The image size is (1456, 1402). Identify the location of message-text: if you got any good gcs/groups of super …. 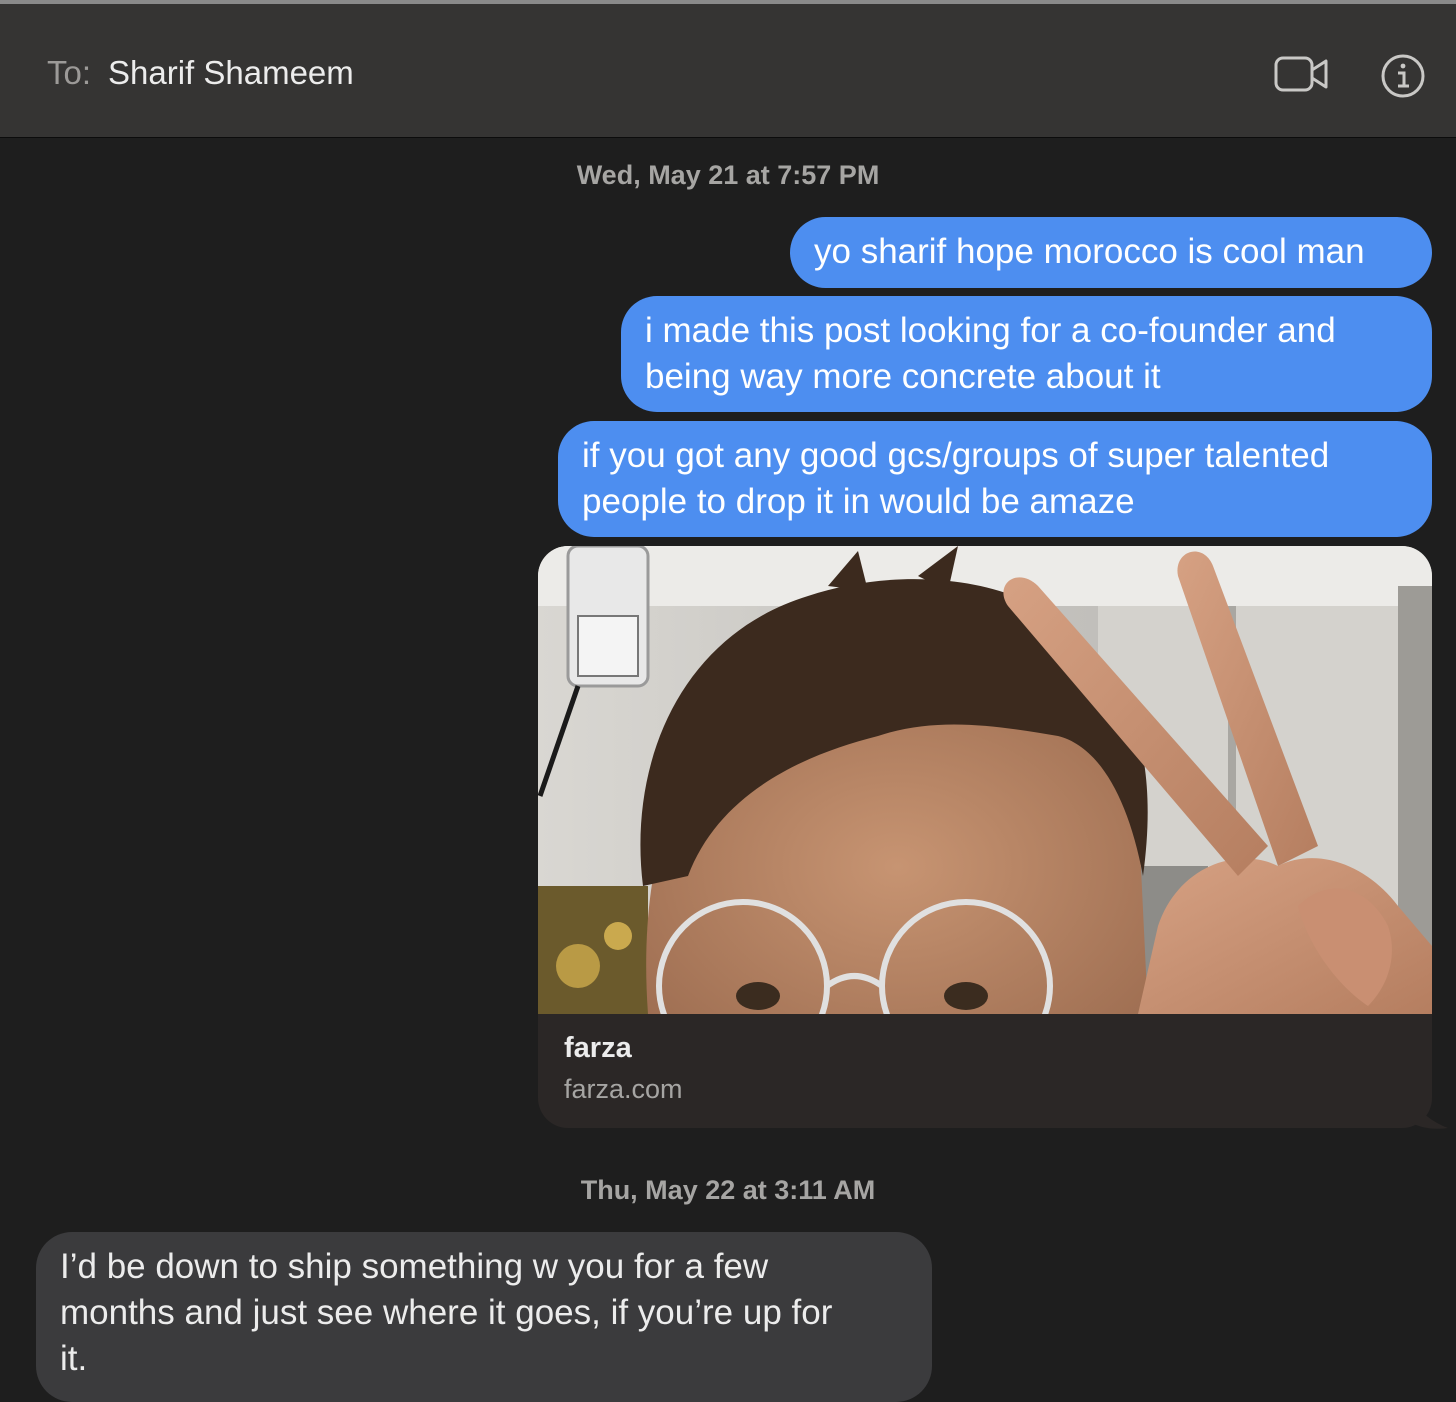
(956, 478).